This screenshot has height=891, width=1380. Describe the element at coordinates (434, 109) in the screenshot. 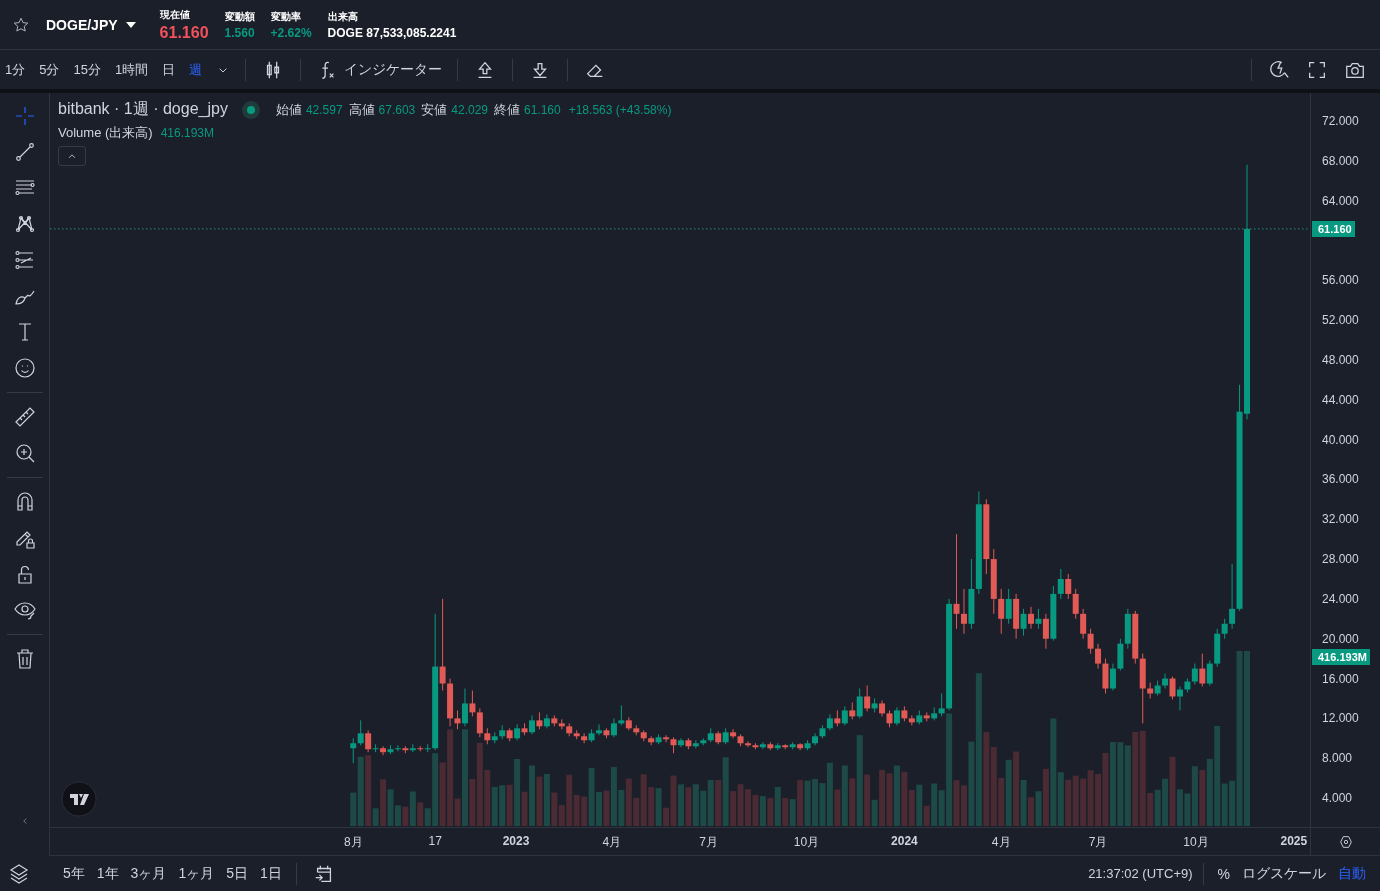

I see `ohlc-label: 安値` at that location.